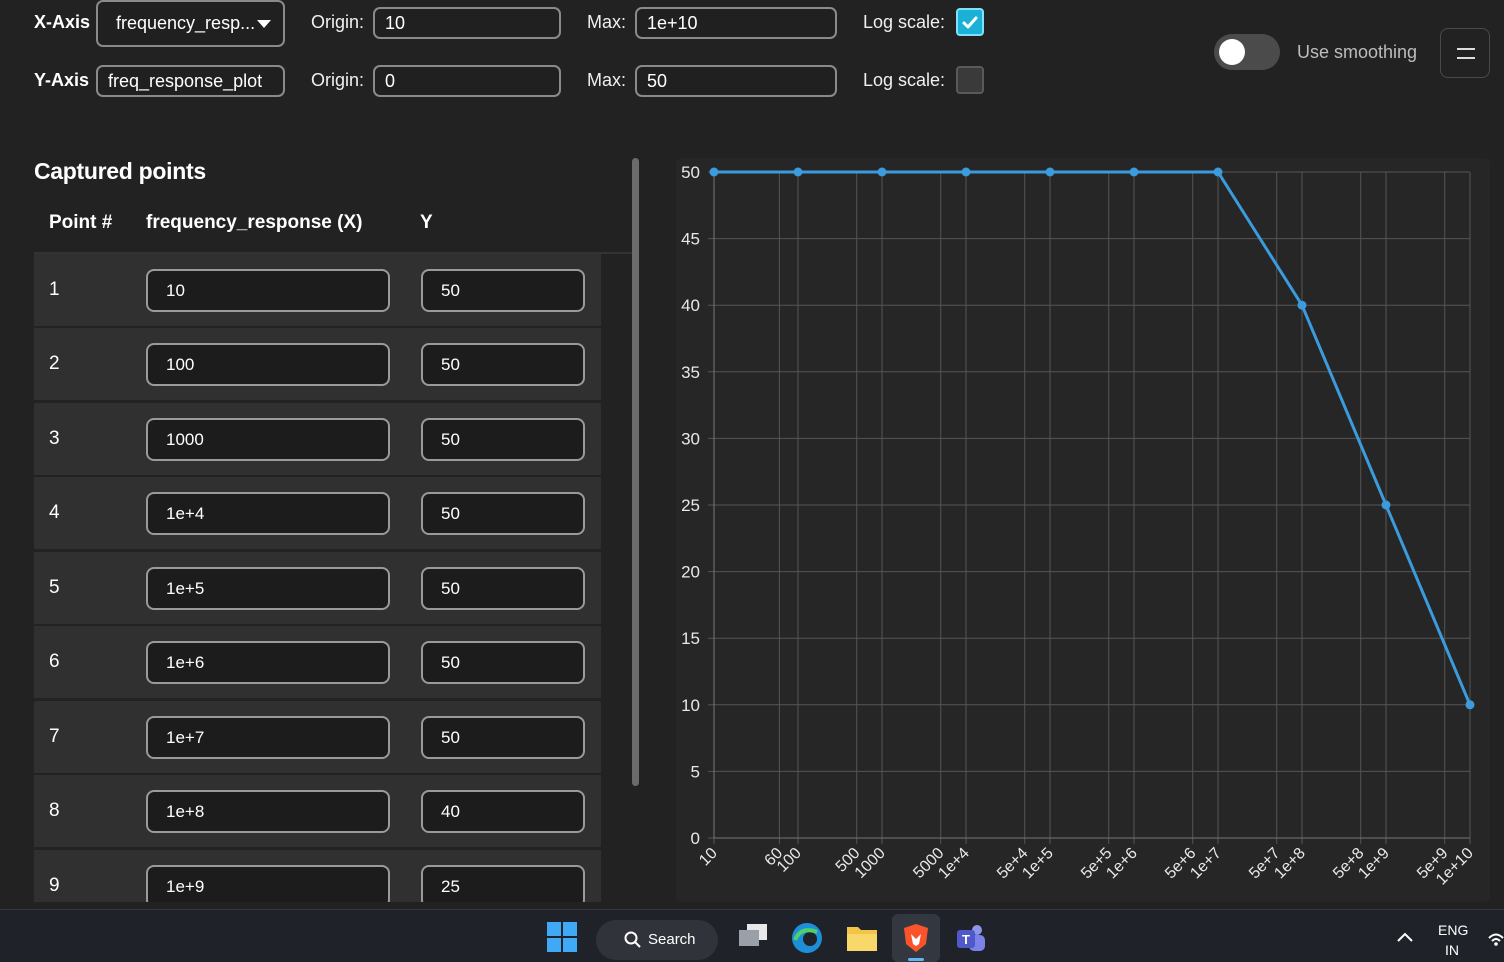  Describe the element at coordinates (862, 937) in the screenshot. I see `file-explorer-icon` at that location.